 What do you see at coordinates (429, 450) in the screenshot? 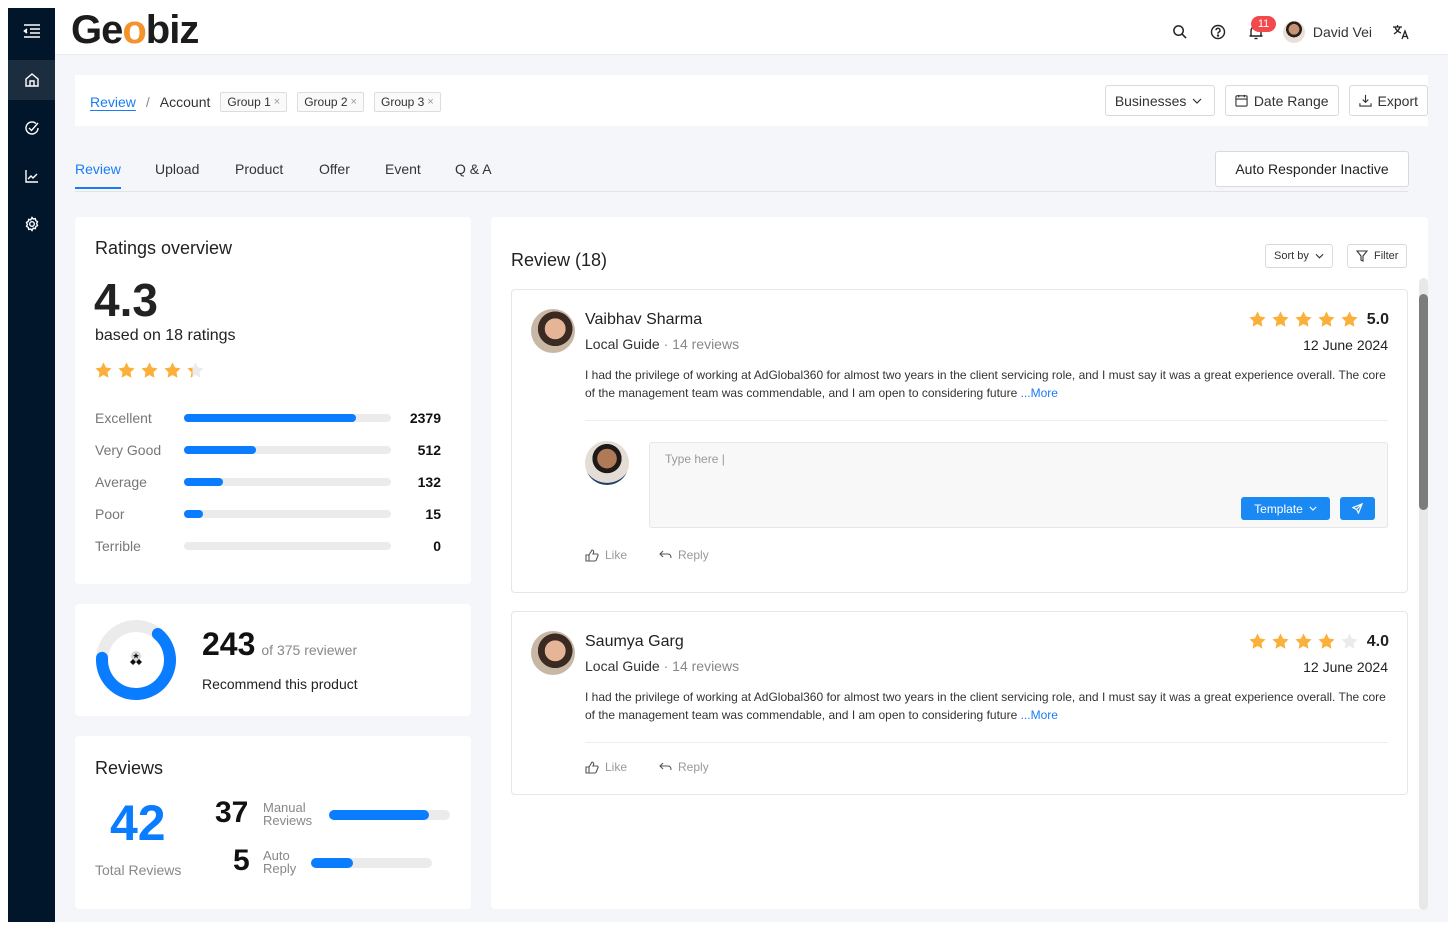
I see `rating-count: 512` at bounding box center [429, 450].